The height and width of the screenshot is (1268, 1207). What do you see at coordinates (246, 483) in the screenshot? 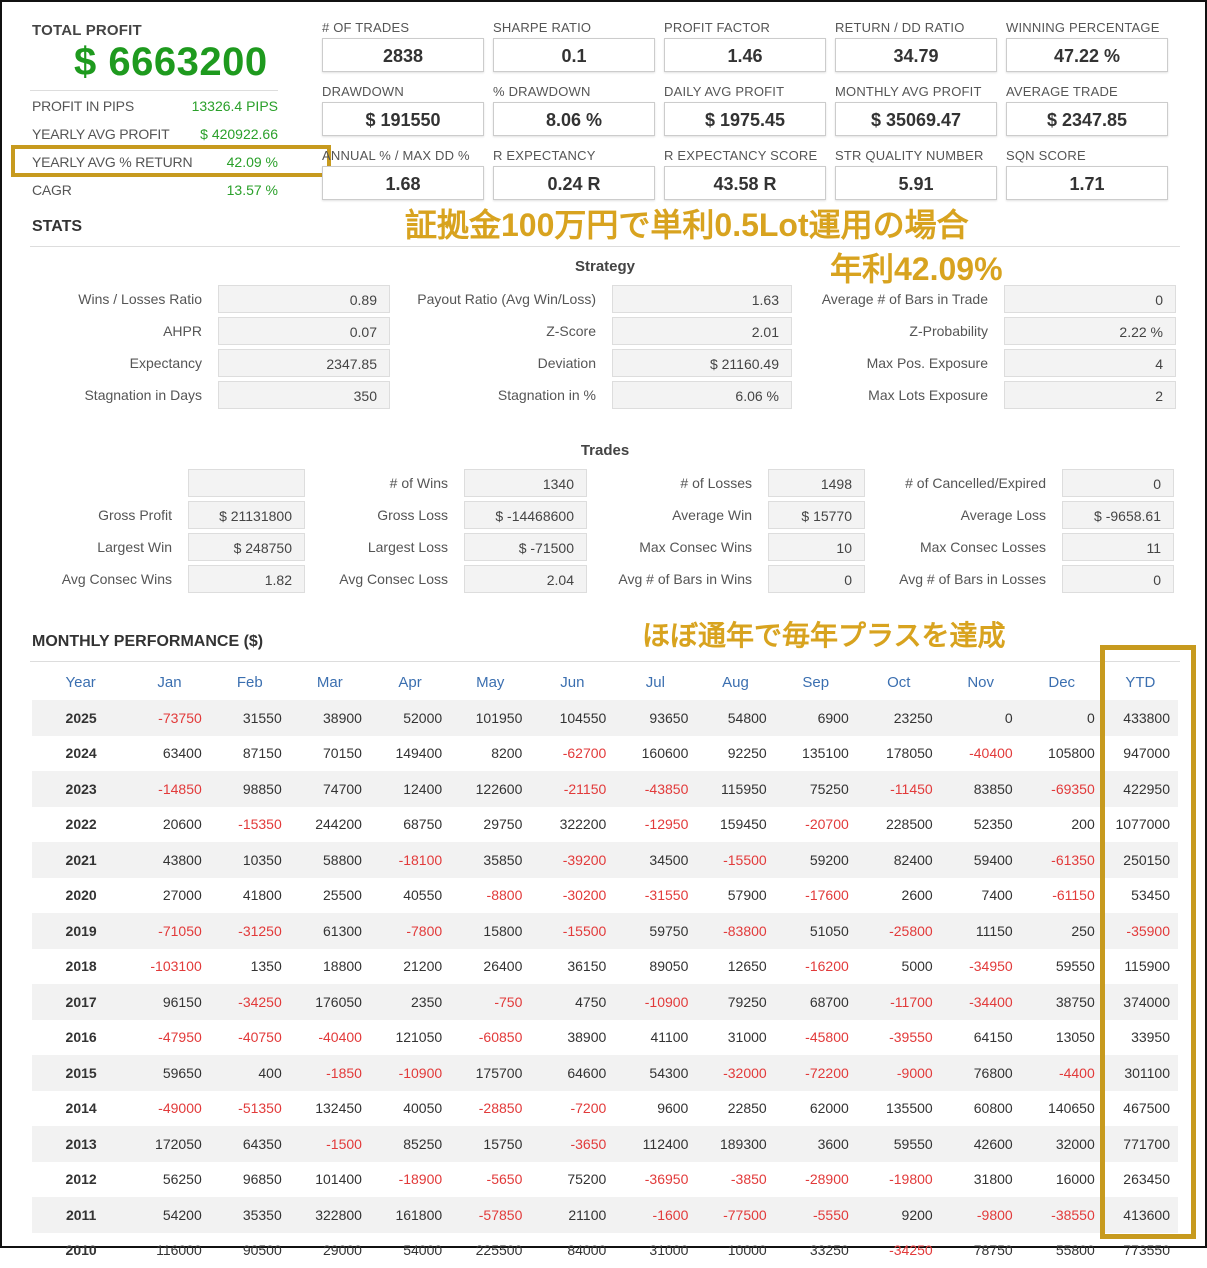
I see `trade-stat-value` at bounding box center [246, 483].